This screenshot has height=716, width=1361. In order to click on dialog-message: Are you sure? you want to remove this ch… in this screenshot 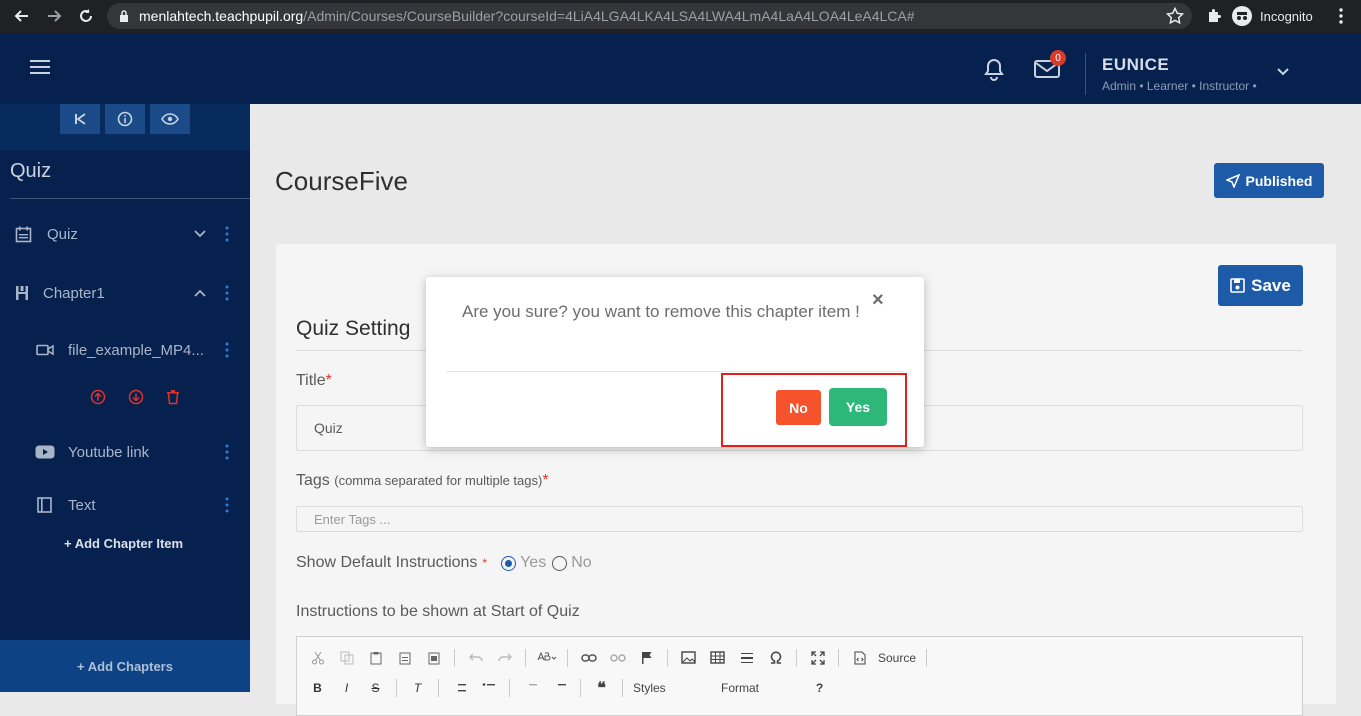, I will do `click(661, 311)`.